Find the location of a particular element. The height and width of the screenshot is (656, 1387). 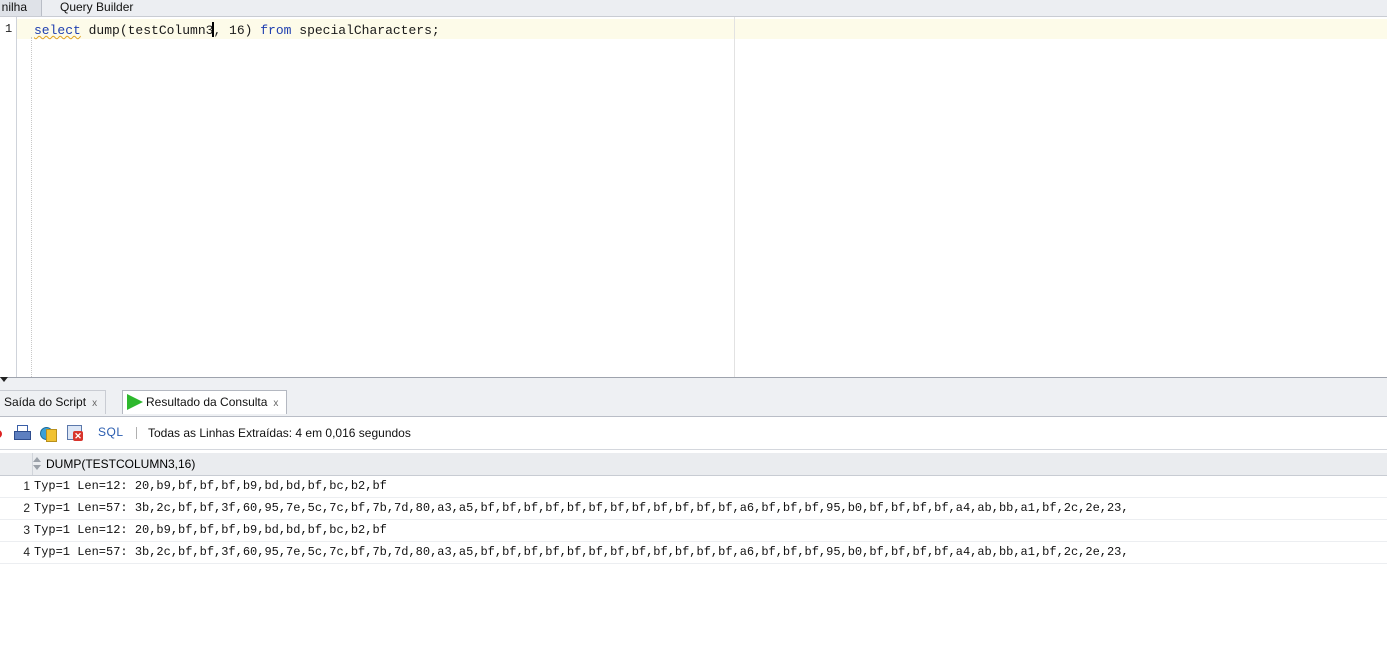

grid-header: DUMP(TESTCOLUMN3,16) is located at coordinates (693, 464).